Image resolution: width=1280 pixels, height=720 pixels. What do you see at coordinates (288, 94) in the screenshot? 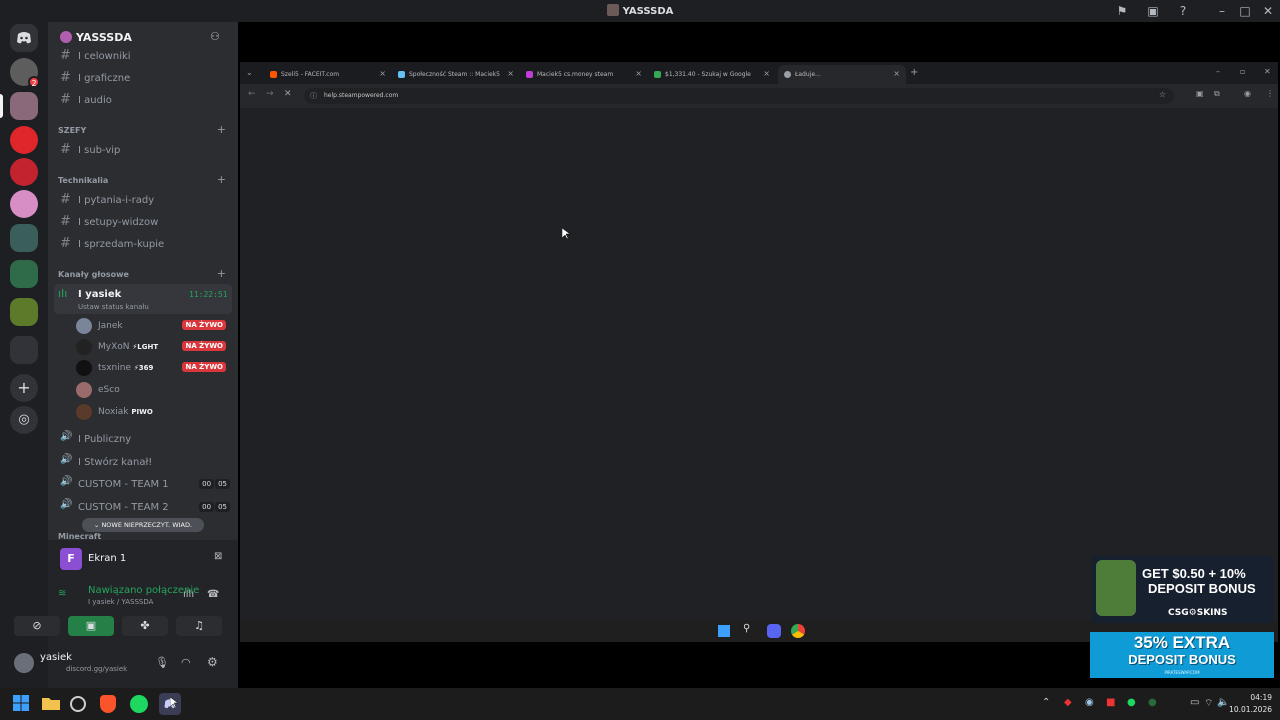
I see `stop-loading-icon: ✕` at bounding box center [288, 94].